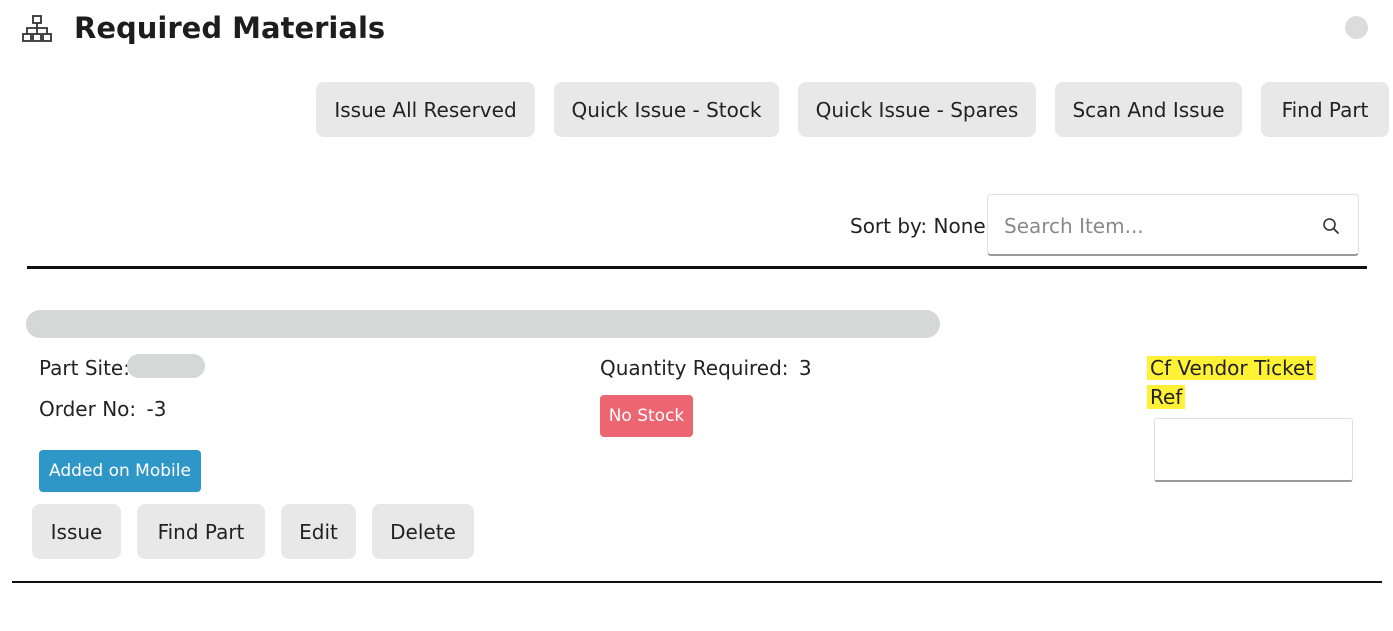 The image size is (1393, 631). I want to click on order-number-value: -3, so click(156, 409).